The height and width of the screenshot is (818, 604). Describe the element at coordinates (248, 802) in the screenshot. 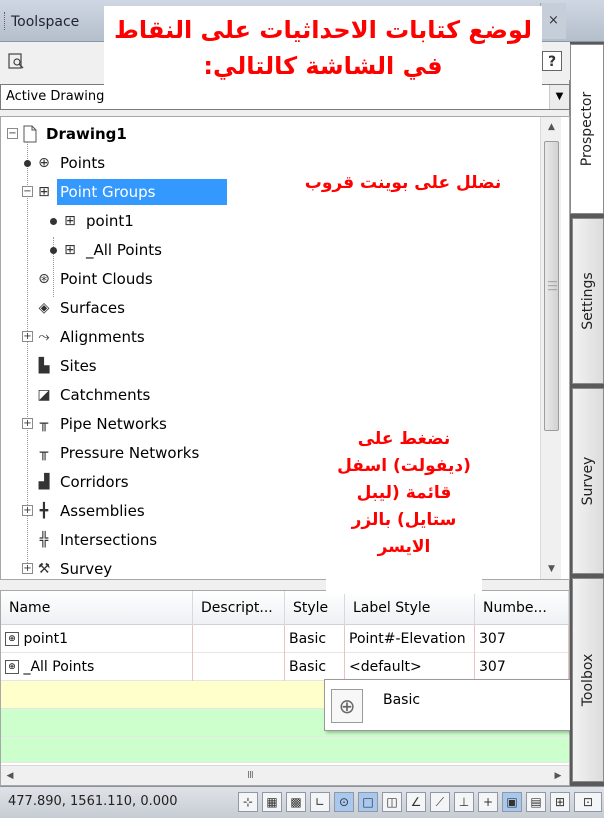

I see `infer-constraints-icon: ⊹` at that location.